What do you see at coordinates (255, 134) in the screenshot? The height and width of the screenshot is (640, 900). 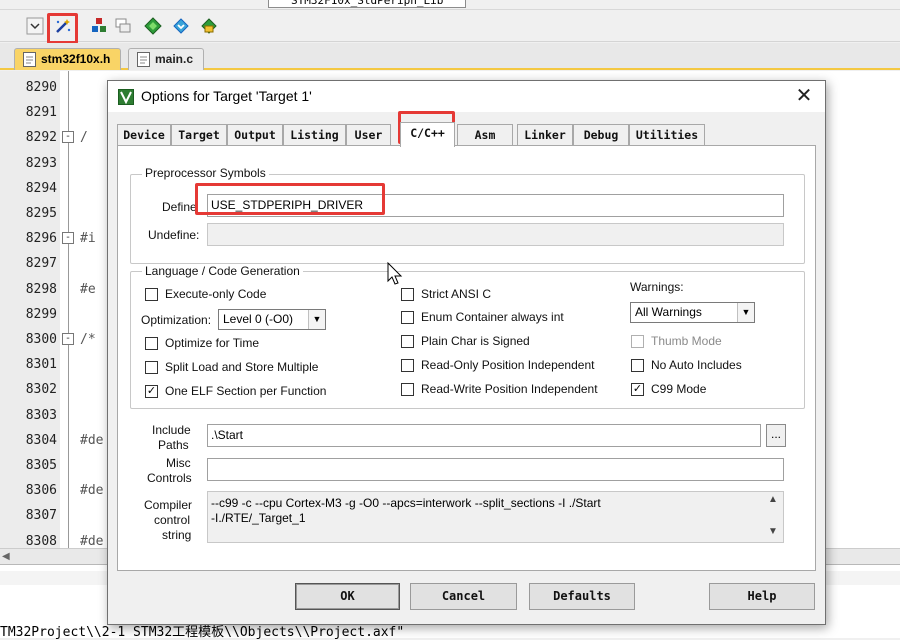 I see `tab-output: Output` at bounding box center [255, 134].